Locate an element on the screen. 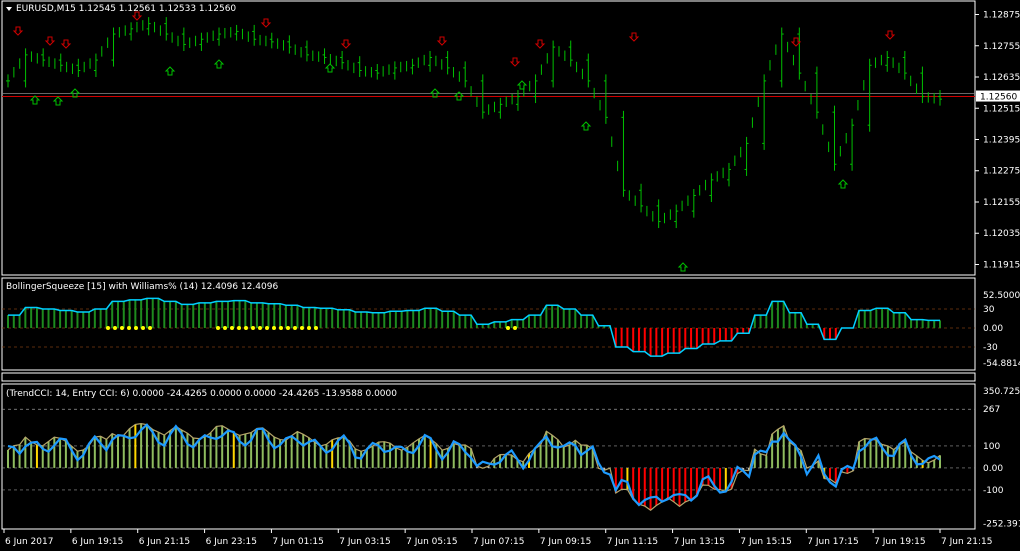 Image resolution: width=1020 pixels, height=551 pixels. time-tick-label: 7 Jun 21:15 is located at coordinates (966, 542).